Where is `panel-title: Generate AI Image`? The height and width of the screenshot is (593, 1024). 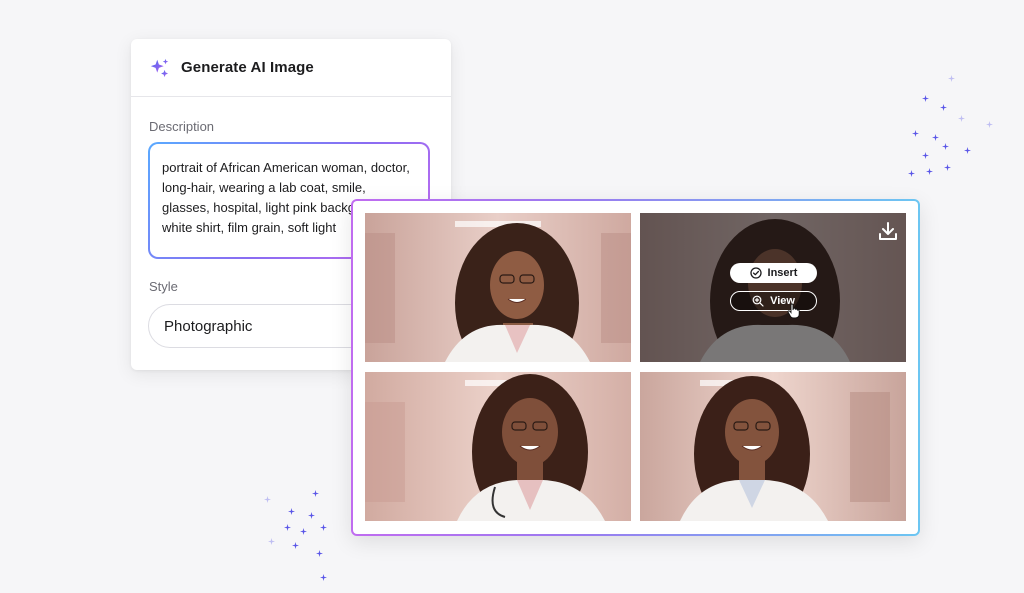 panel-title: Generate AI Image is located at coordinates (247, 67).